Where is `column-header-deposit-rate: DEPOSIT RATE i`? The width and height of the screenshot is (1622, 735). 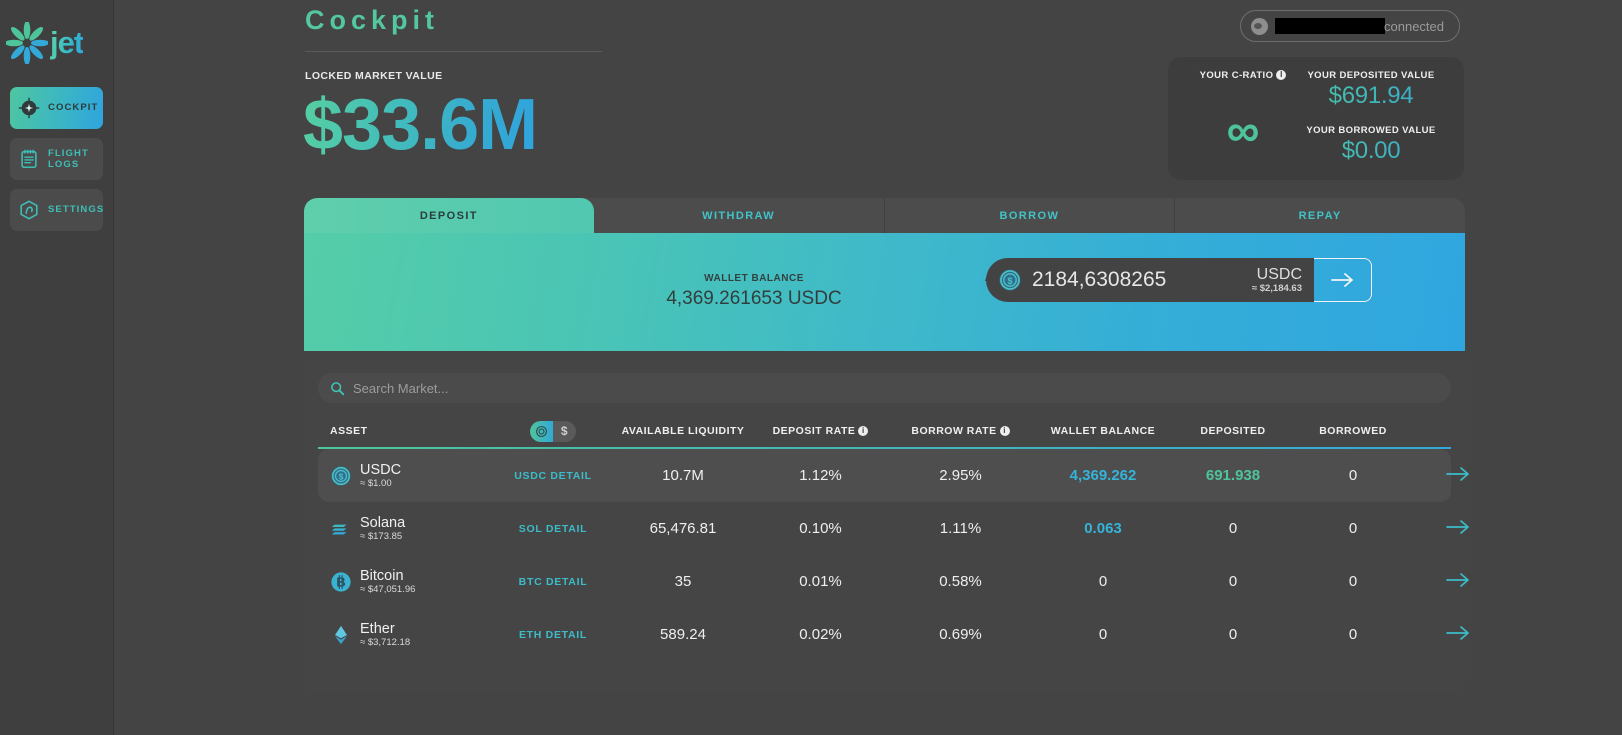 column-header-deposit-rate: DEPOSIT RATE i is located at coordinates (820, 431).